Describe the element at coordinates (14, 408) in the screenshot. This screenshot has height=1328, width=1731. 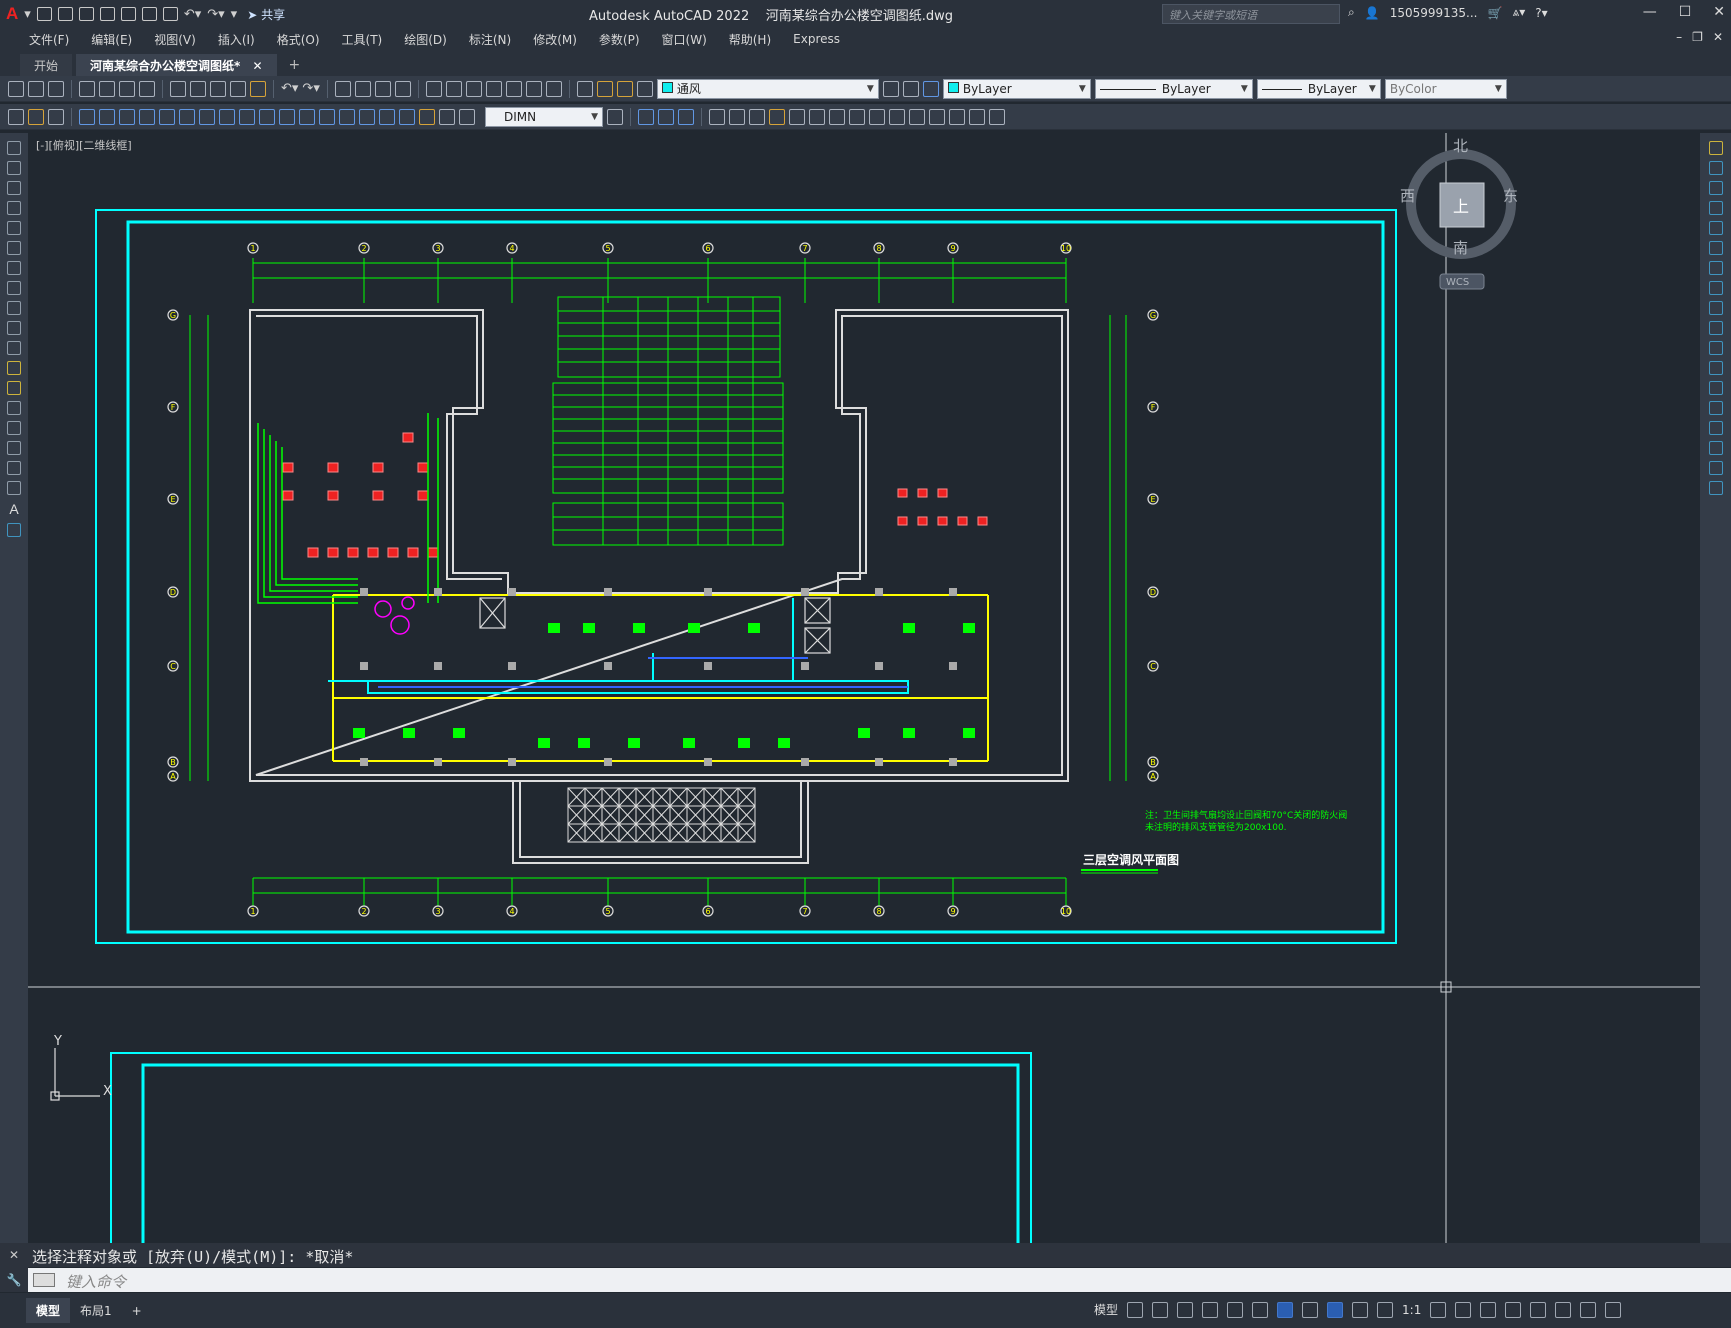
I see `point-icon` at that location.